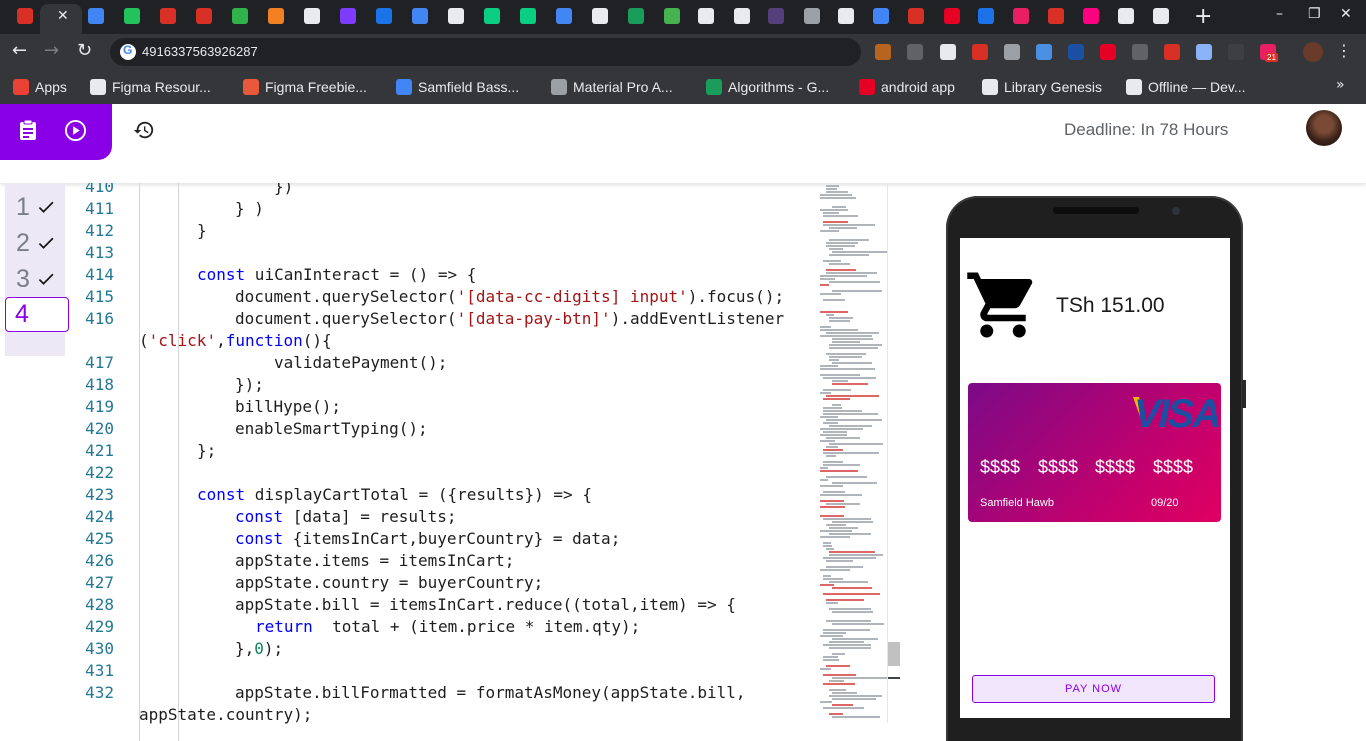 The width and height of the screenshot is (1366, 741). I want to click on browser-toolbar: ← → ↻ 4916337563926287 21 ⋮, so click(683, 52).